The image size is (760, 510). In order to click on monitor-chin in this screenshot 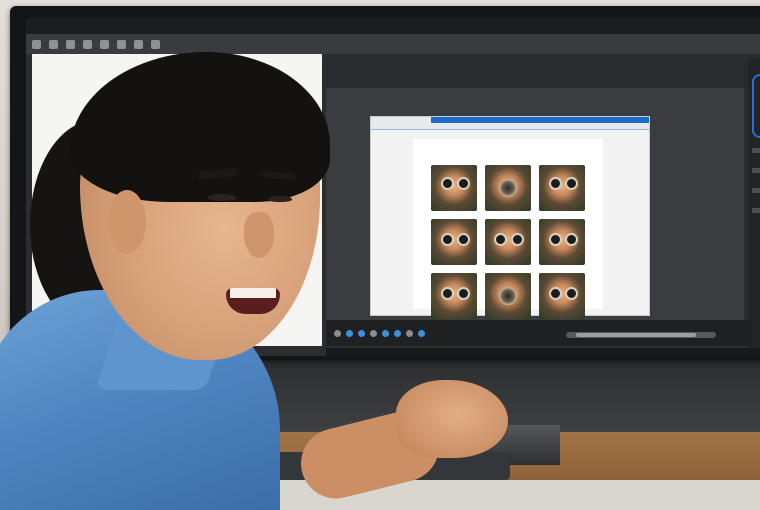, I will do `click(485, 391)`.